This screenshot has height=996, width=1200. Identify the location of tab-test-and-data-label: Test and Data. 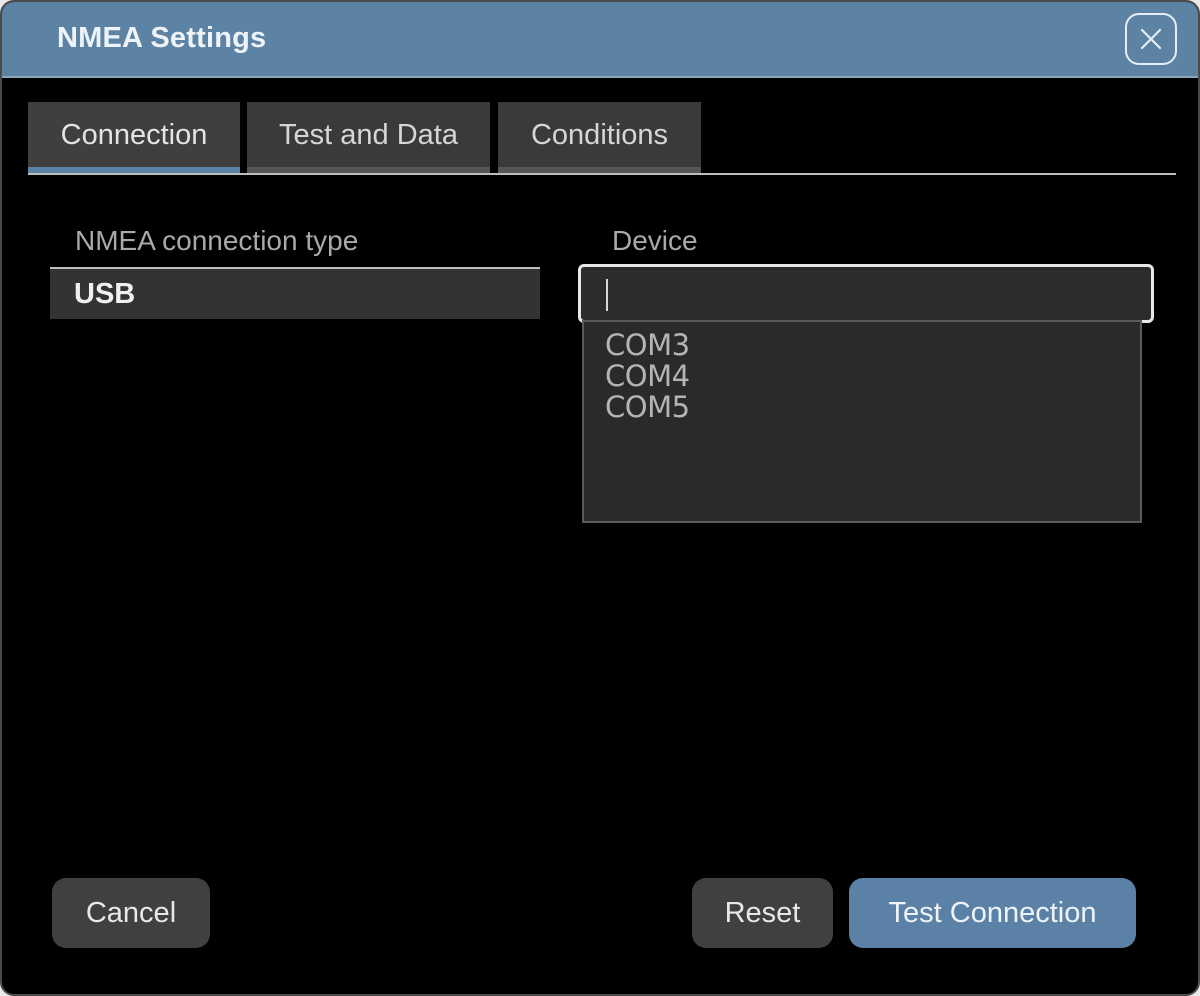
(368, 134).